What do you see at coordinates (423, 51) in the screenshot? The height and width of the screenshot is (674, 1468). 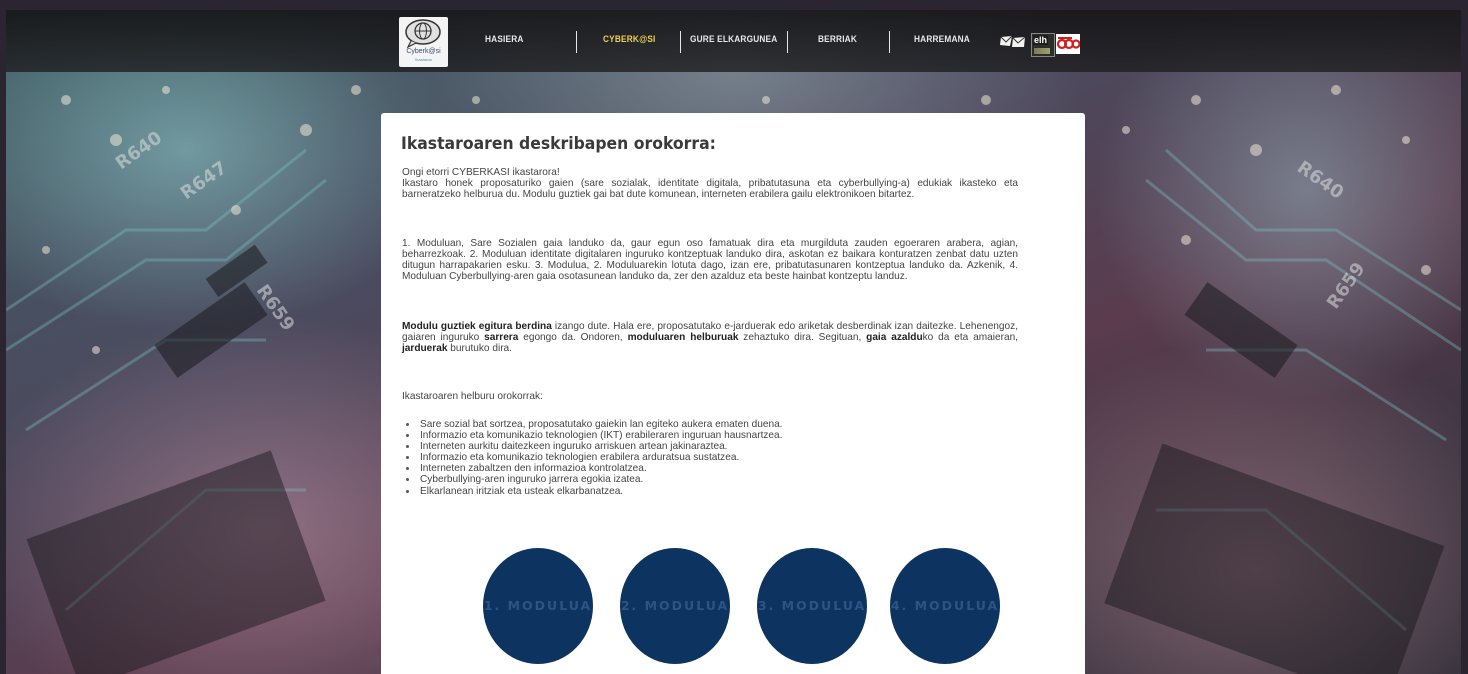 I see `logo-text: Cyberk@si` at bounding box center [423, 51].